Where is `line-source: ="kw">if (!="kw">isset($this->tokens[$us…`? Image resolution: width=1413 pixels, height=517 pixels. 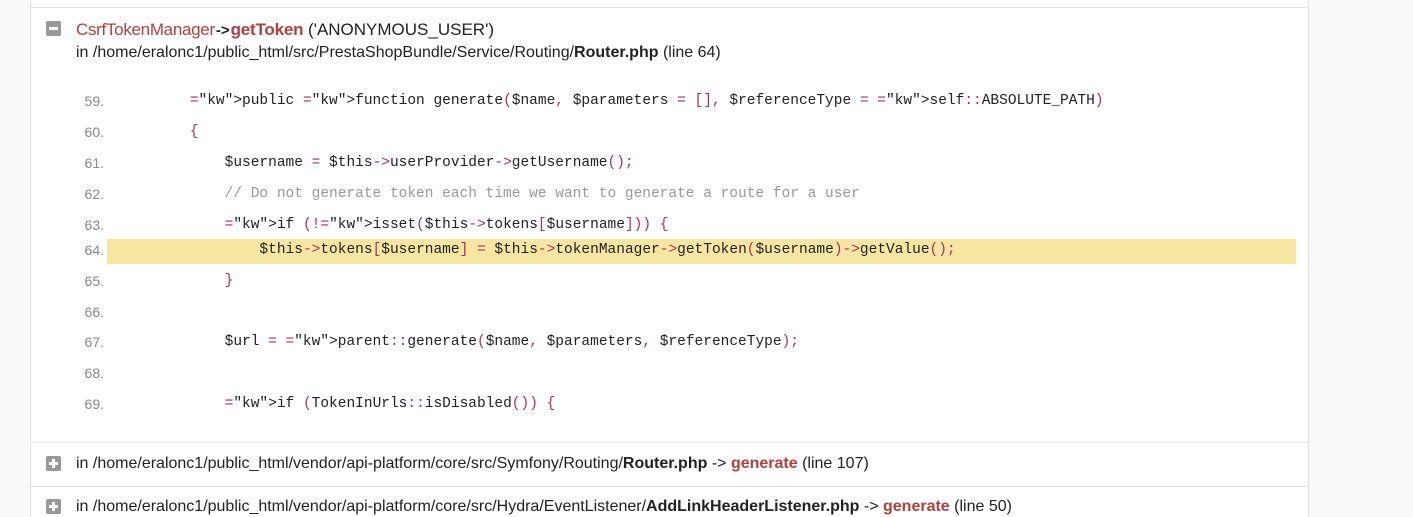
line-source: ="kw">if (!="kw">isset($this->tokens[$us… is located at coordinates (446, 225).